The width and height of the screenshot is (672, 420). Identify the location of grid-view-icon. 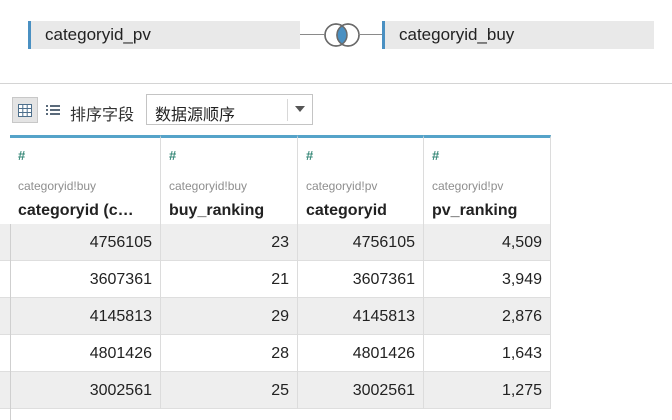
(25, 110).